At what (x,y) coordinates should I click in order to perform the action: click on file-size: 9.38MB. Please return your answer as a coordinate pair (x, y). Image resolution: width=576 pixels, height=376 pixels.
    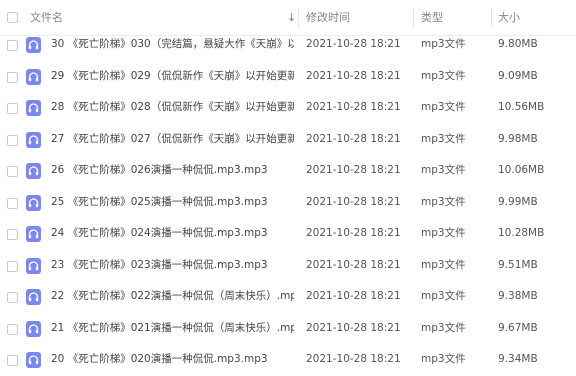
    Looking at the image, I should click on (518, 296).